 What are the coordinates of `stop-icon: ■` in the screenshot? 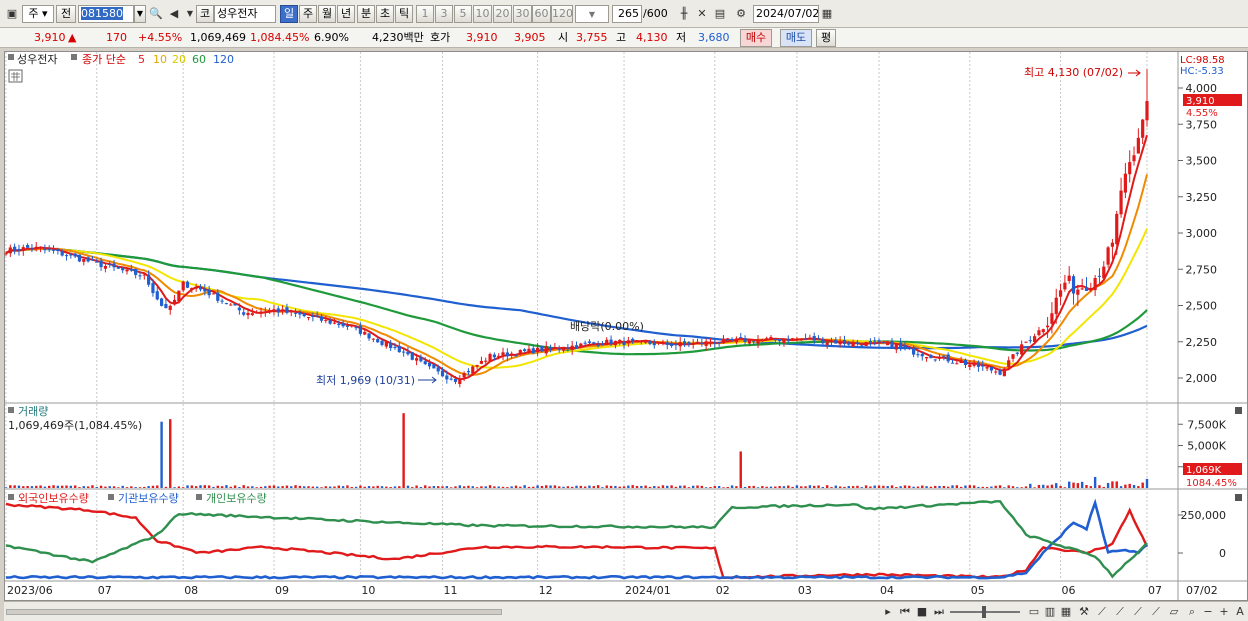 It's located at (922, 612).